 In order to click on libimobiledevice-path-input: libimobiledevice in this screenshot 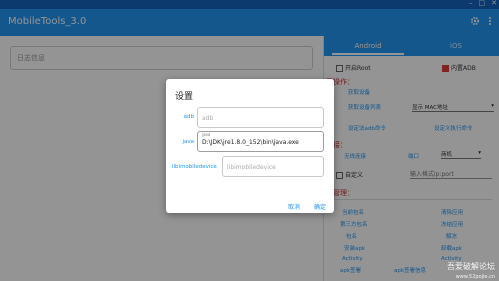, I will do `click(273, 166)`.